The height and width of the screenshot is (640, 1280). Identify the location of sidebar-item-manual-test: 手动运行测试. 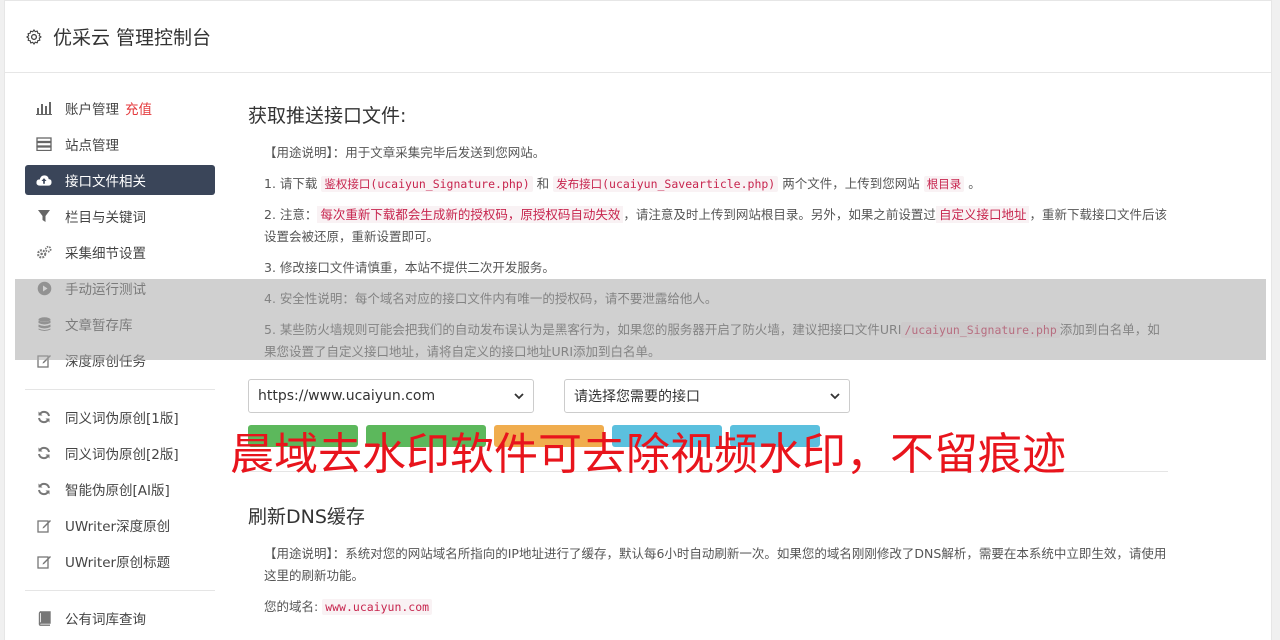
(120, 288).